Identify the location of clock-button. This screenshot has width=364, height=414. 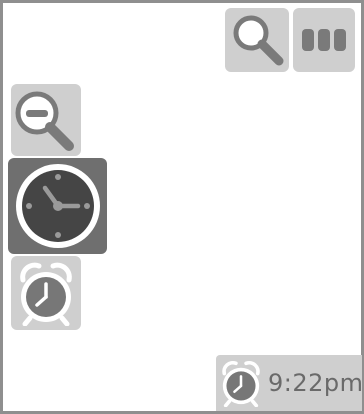
(57, 206).